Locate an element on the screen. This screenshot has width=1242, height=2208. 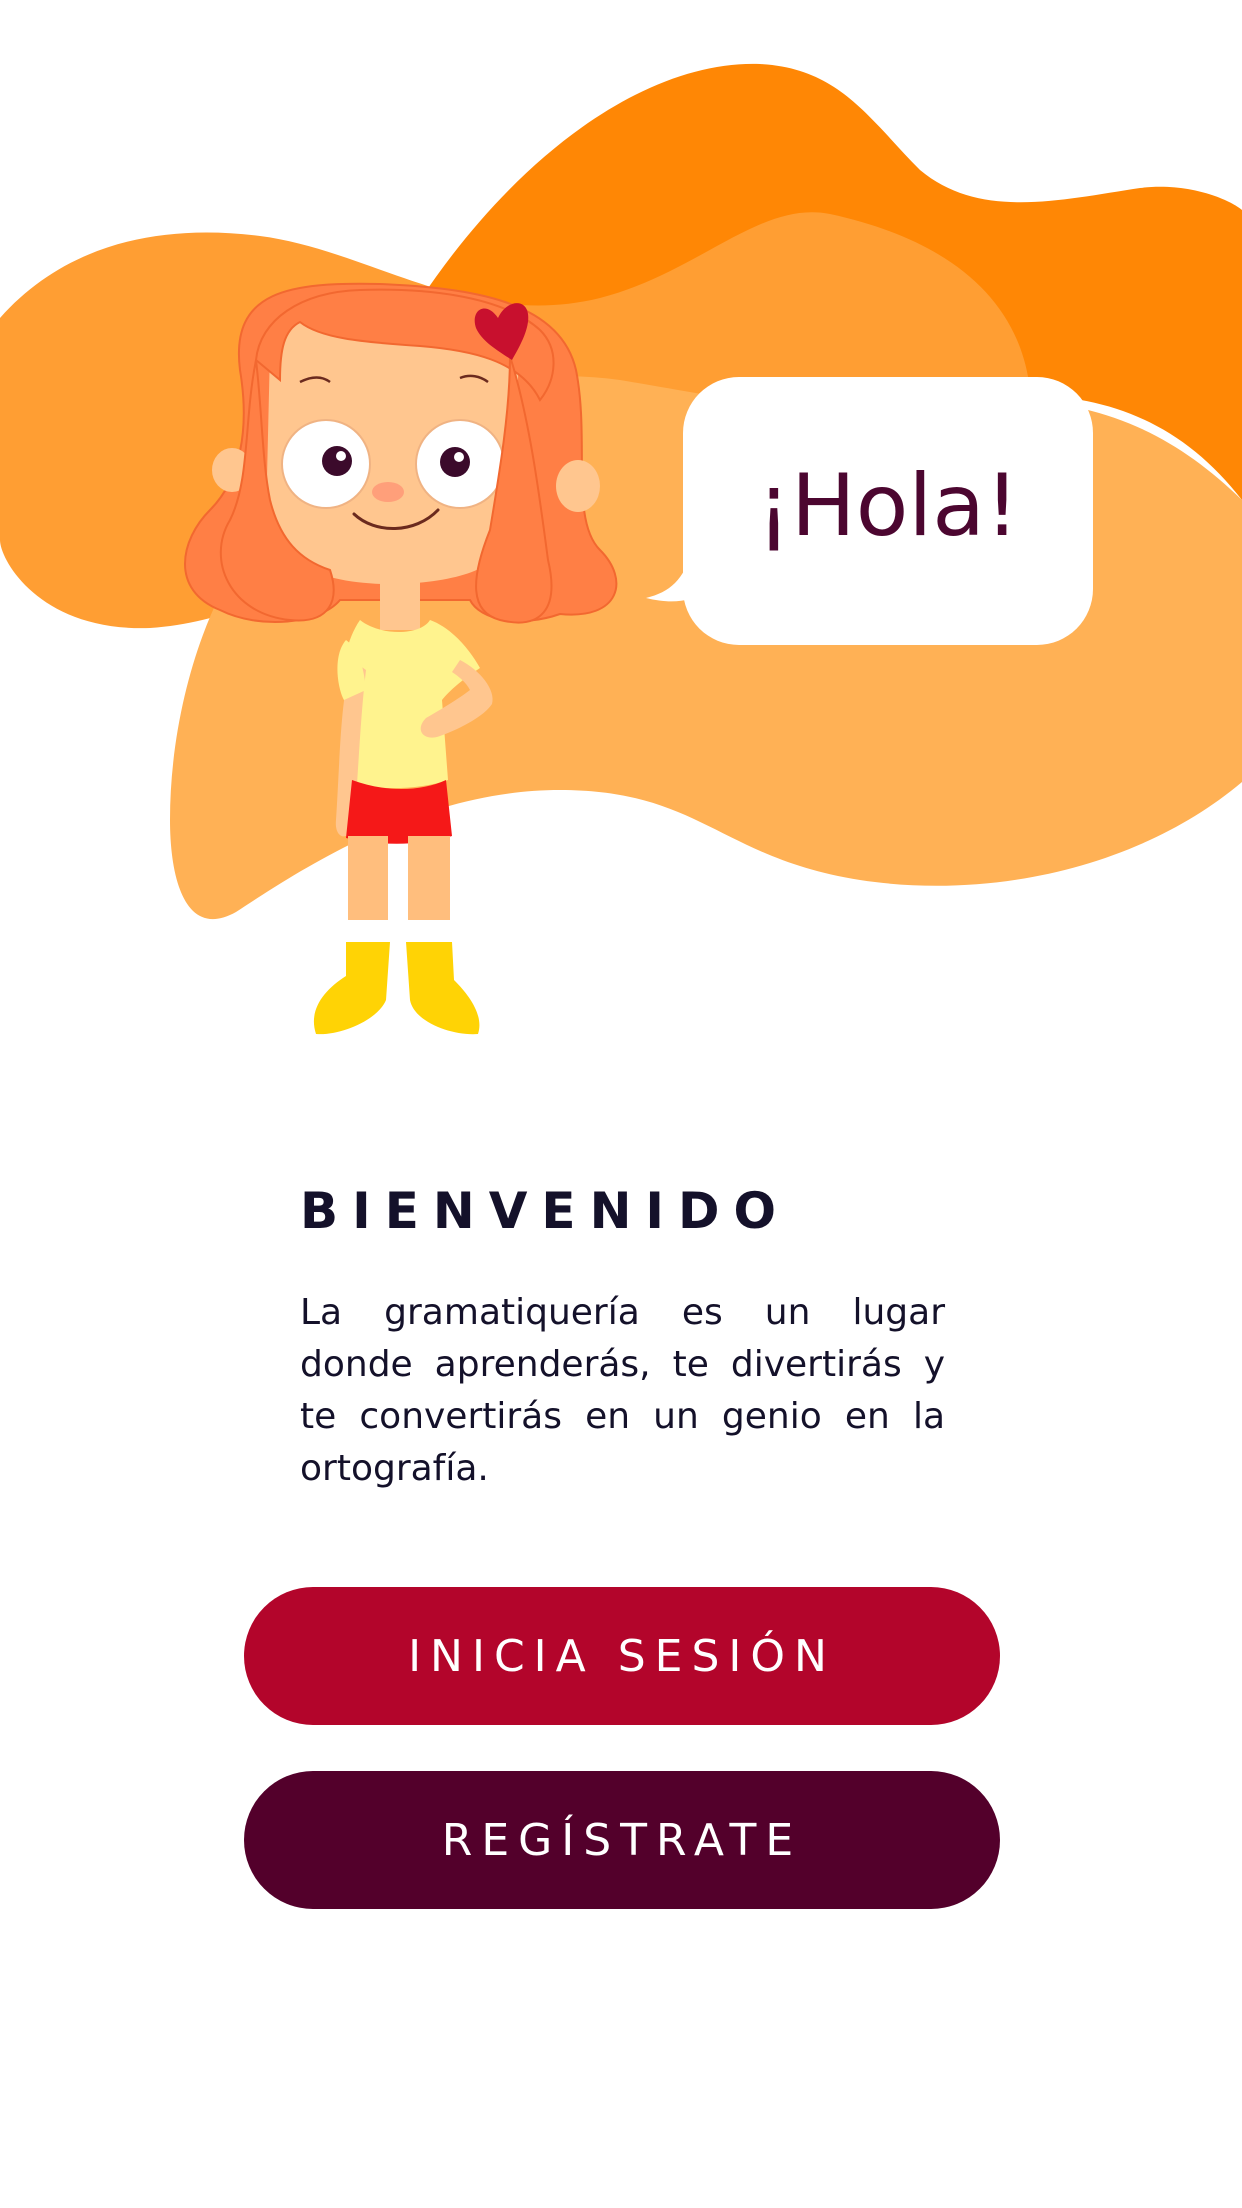
register-button-label: REGÍSTRATE is located at coordinates (622, 1840).